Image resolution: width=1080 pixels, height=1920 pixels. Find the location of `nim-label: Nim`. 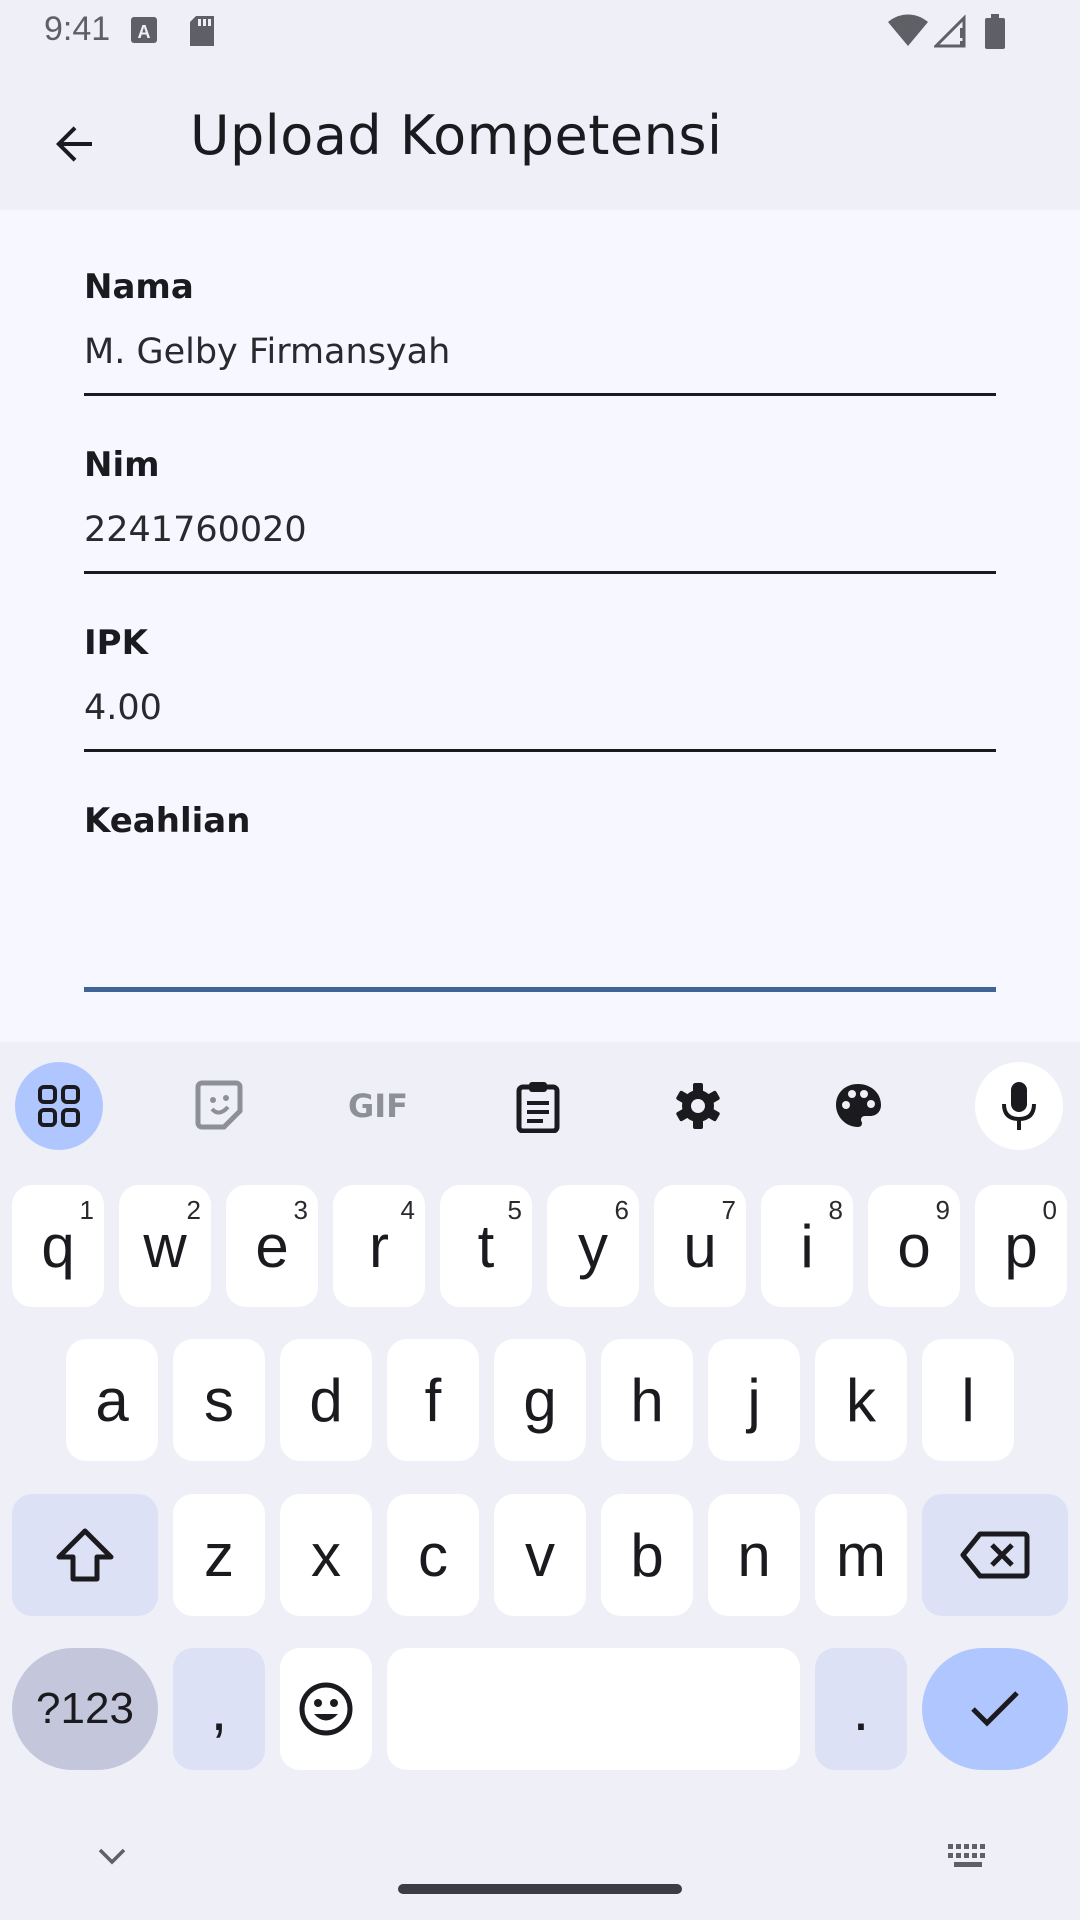

nim-label: Nim is located at coordinates (122, 465).